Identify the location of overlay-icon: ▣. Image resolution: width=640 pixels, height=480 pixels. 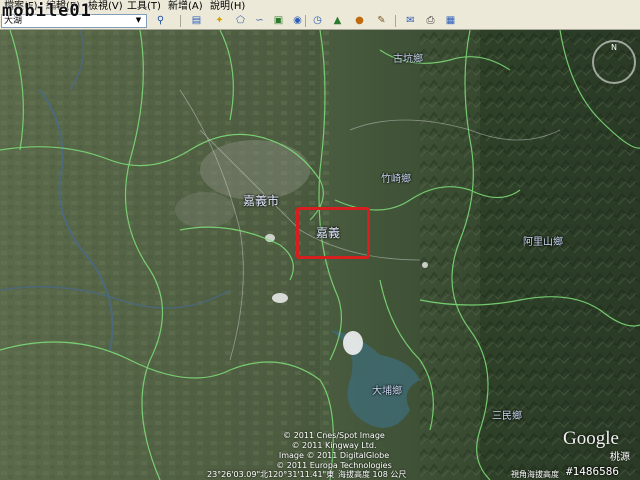
(278, 21).